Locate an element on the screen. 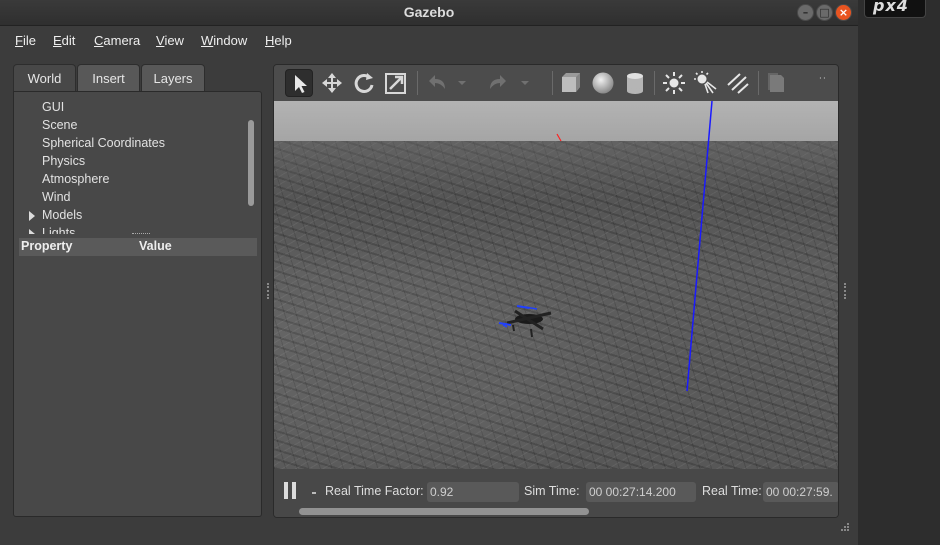 The width and height of the screenshot is (940, 545). redo-button is located at coordinates (499, 83).